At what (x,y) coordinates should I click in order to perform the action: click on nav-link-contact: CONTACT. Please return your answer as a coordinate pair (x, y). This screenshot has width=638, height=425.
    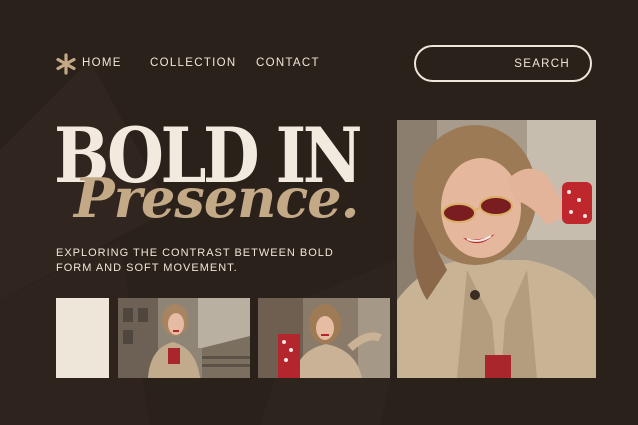
    Looking at the image, I should click on (288, 63).